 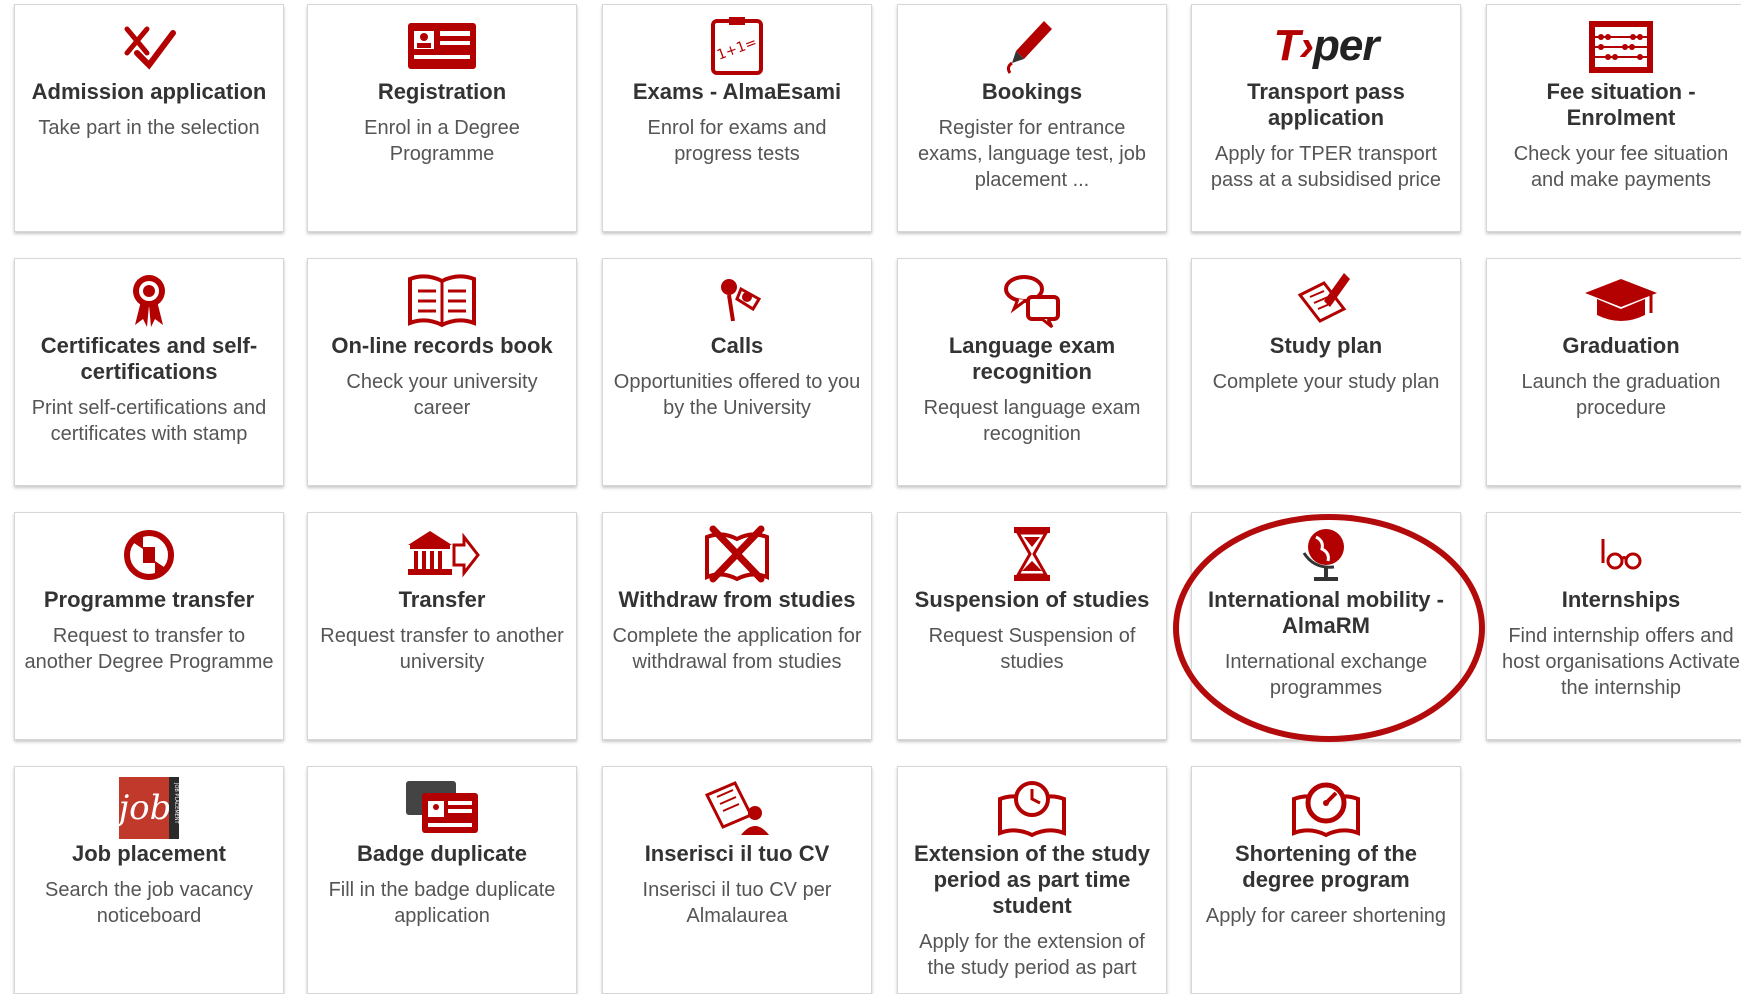 I want to click on tile-title: Registration, so click(x=442, y=91).